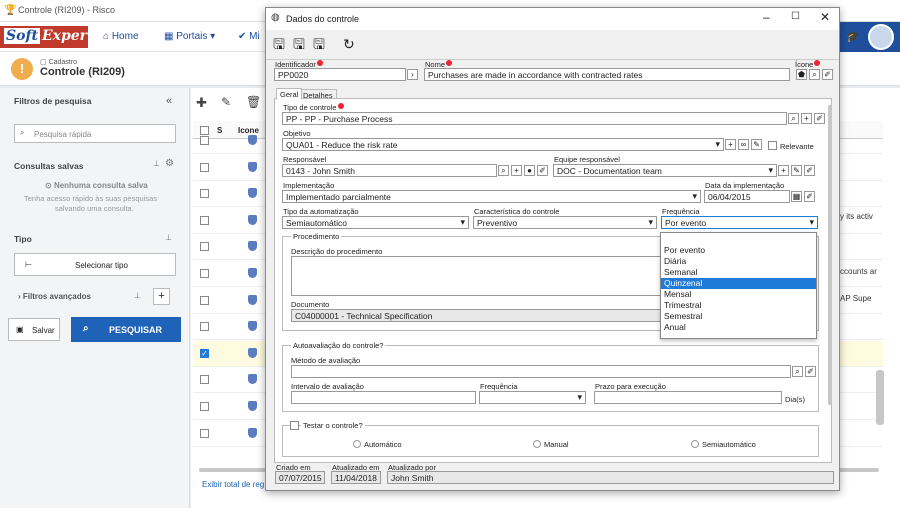  I want to click on binoculars-icon: ∞, so click(743, 144).